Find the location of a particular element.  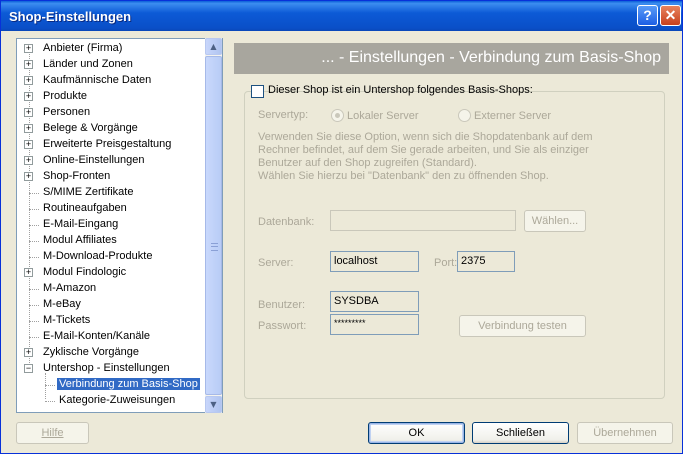

server-field: localhost is located at coordinates (374, 261).